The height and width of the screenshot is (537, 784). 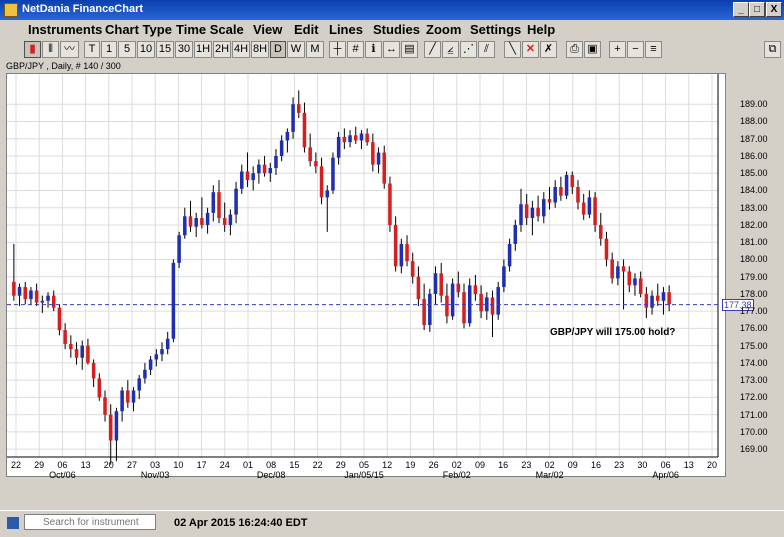 What do you see at coordinates (138, 29) in the screenshot?
I see `menu-chart-type: Chart Type` at bounding box center [138, 29].